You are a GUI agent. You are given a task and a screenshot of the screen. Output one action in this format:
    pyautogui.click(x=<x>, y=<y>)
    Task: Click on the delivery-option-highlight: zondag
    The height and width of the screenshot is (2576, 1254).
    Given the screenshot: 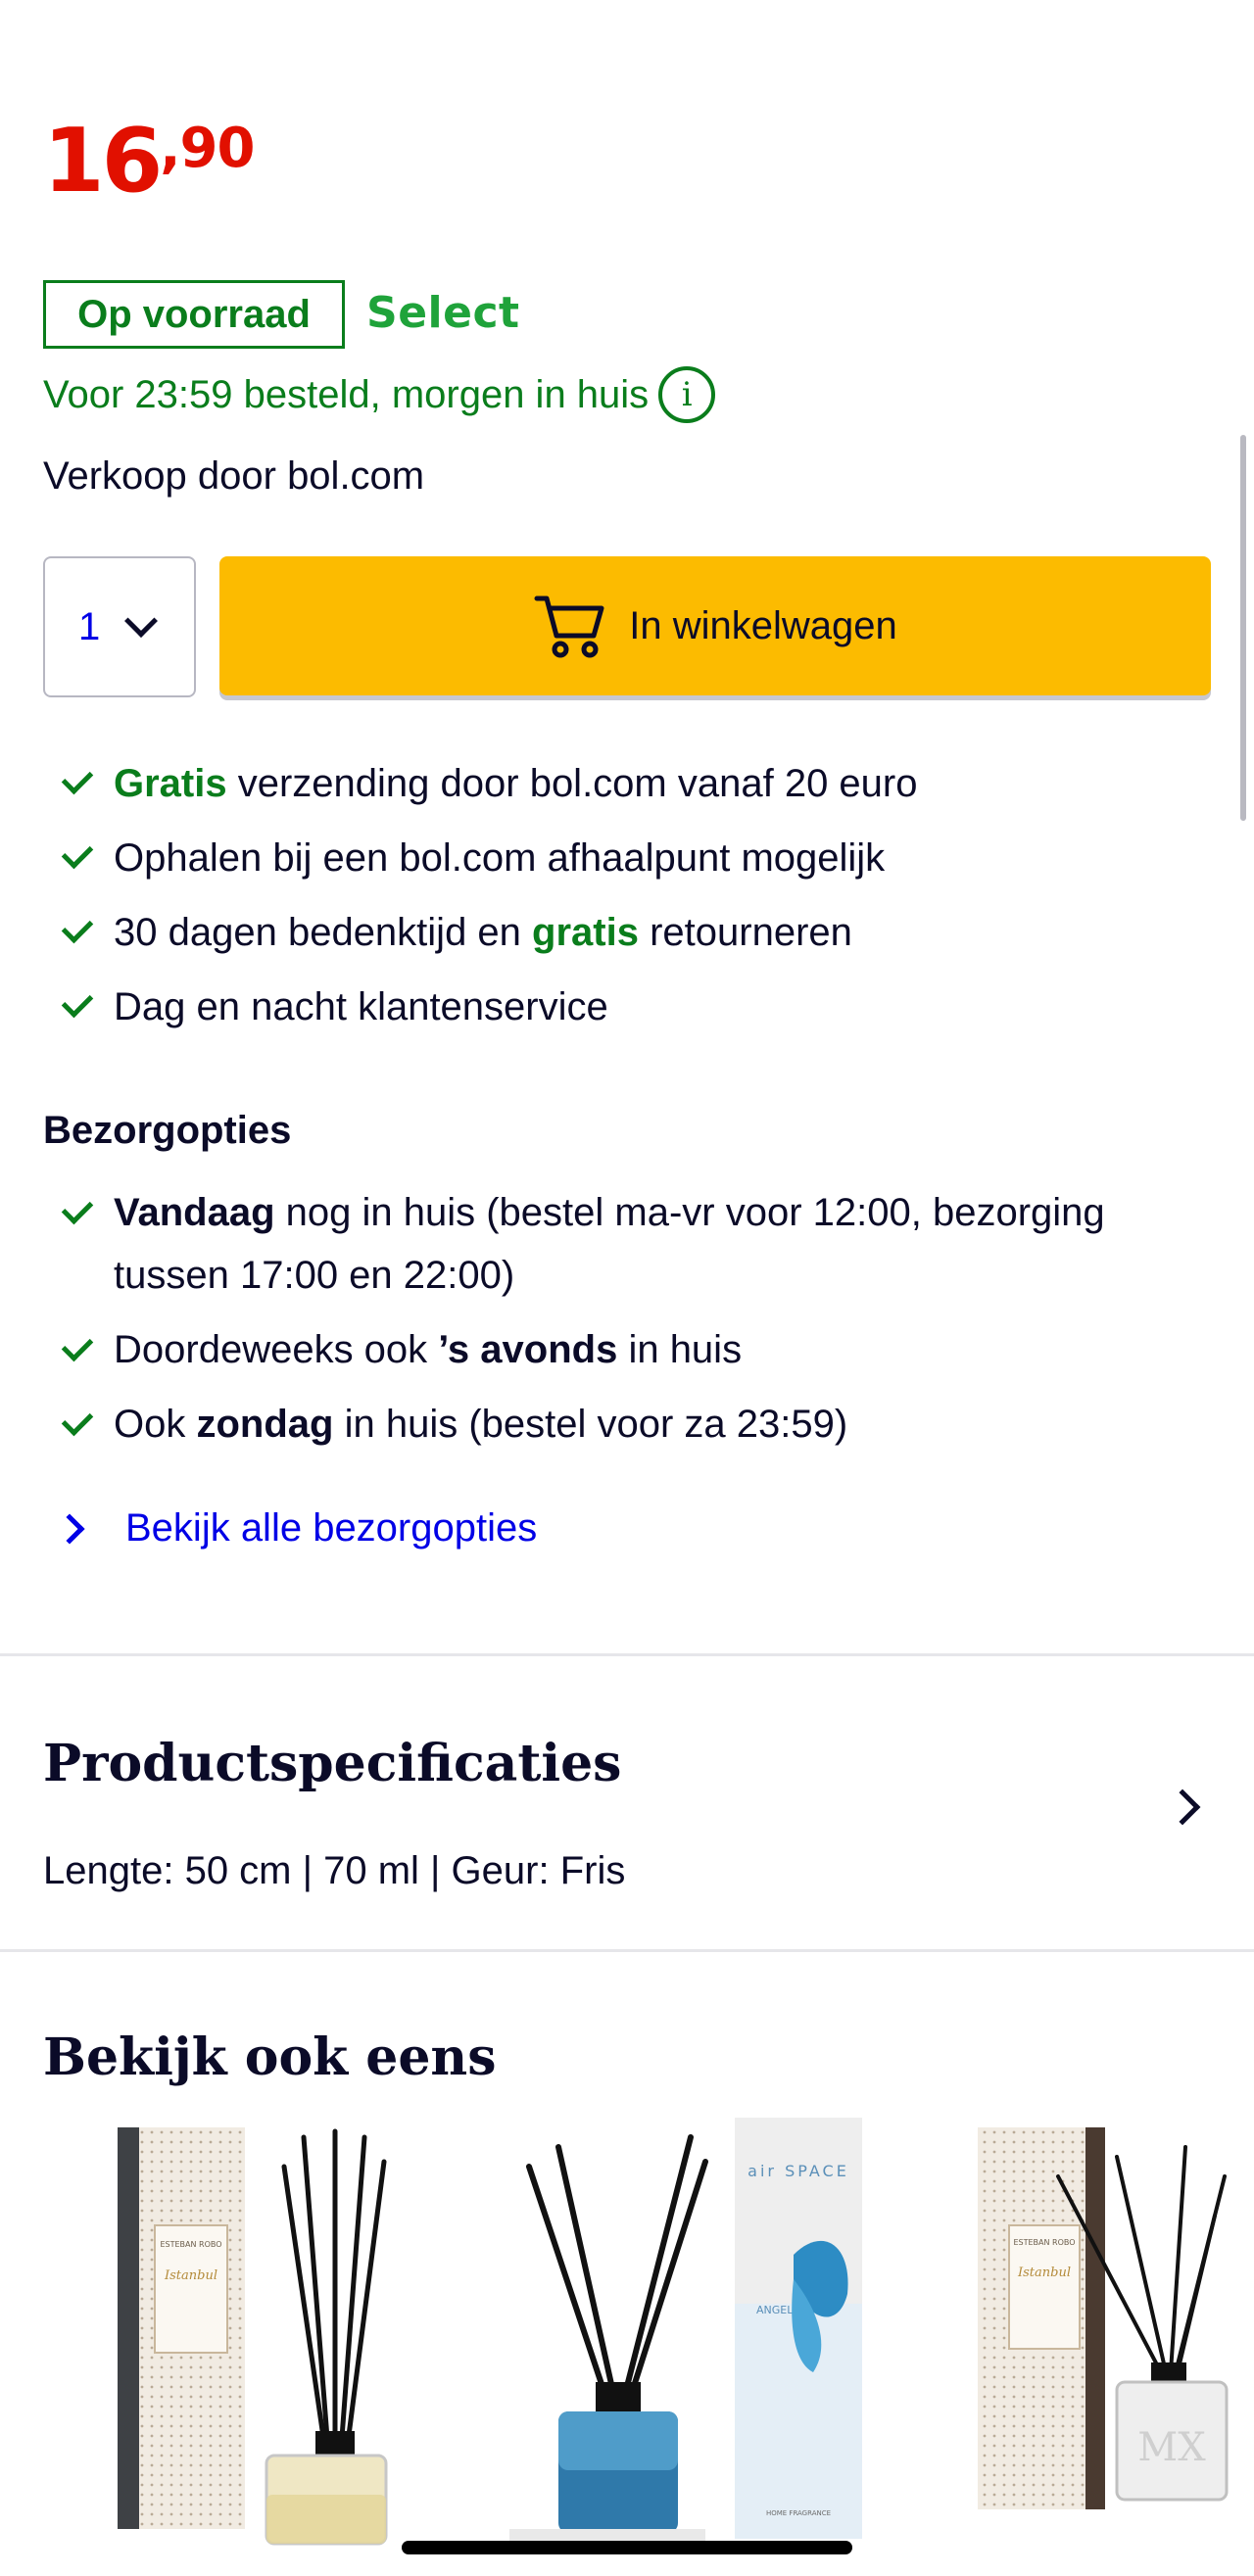 What is the action you would take?
    pyautogui.click(x=265, y=1425)
    